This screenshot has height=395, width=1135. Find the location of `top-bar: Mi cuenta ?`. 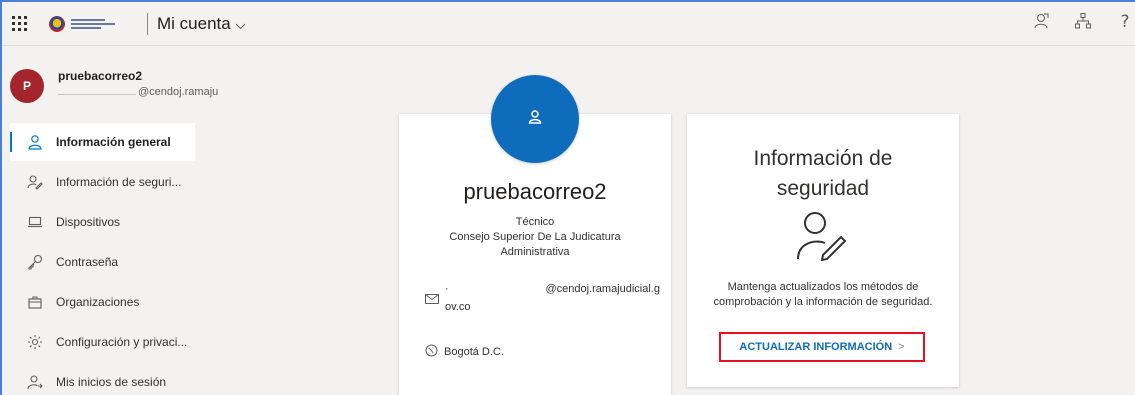

top-bar: Mi cuenta ? is located at coordinates (568, 24).